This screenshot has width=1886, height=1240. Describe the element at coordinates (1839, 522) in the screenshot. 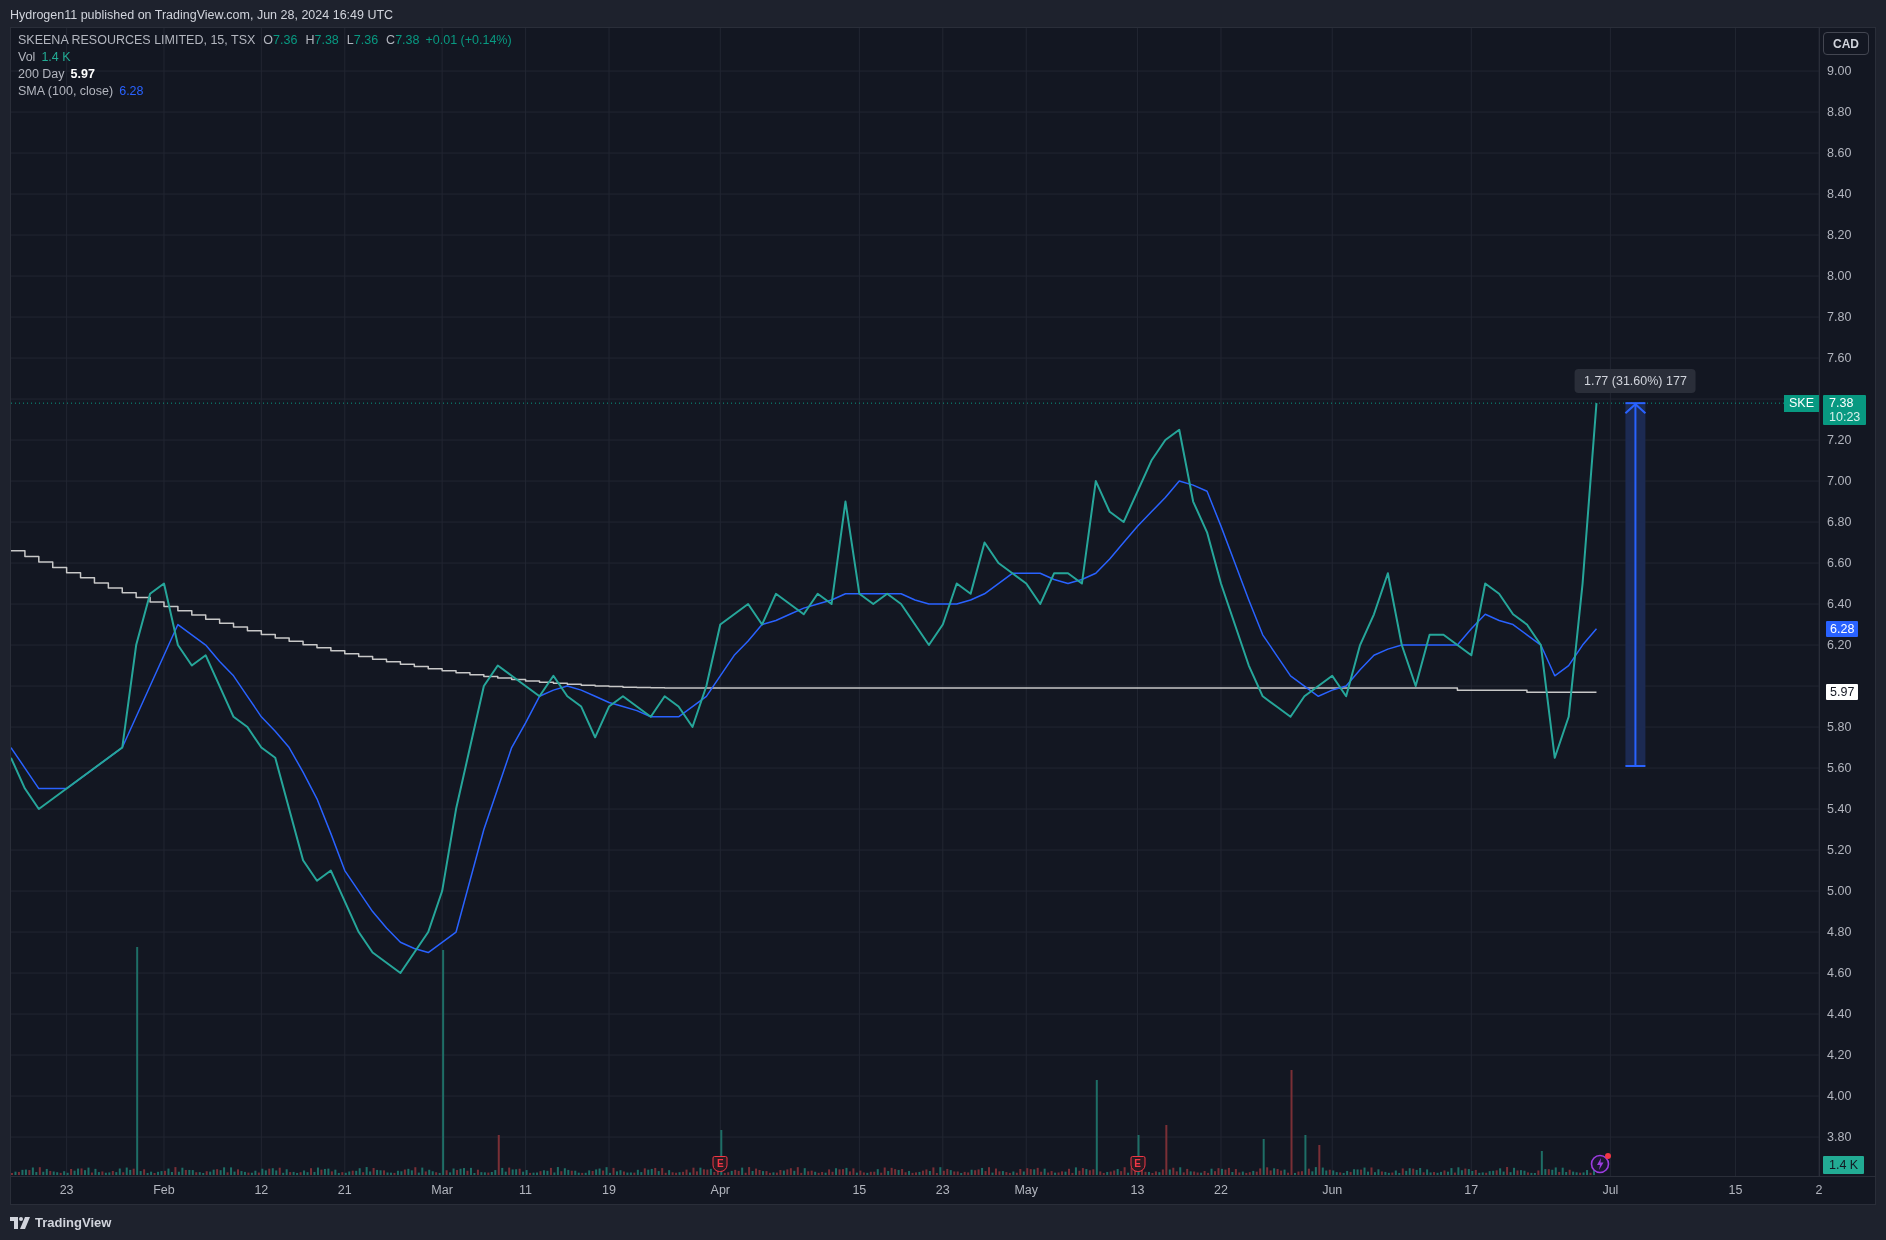

I see `price-label: 6.80` at that location.